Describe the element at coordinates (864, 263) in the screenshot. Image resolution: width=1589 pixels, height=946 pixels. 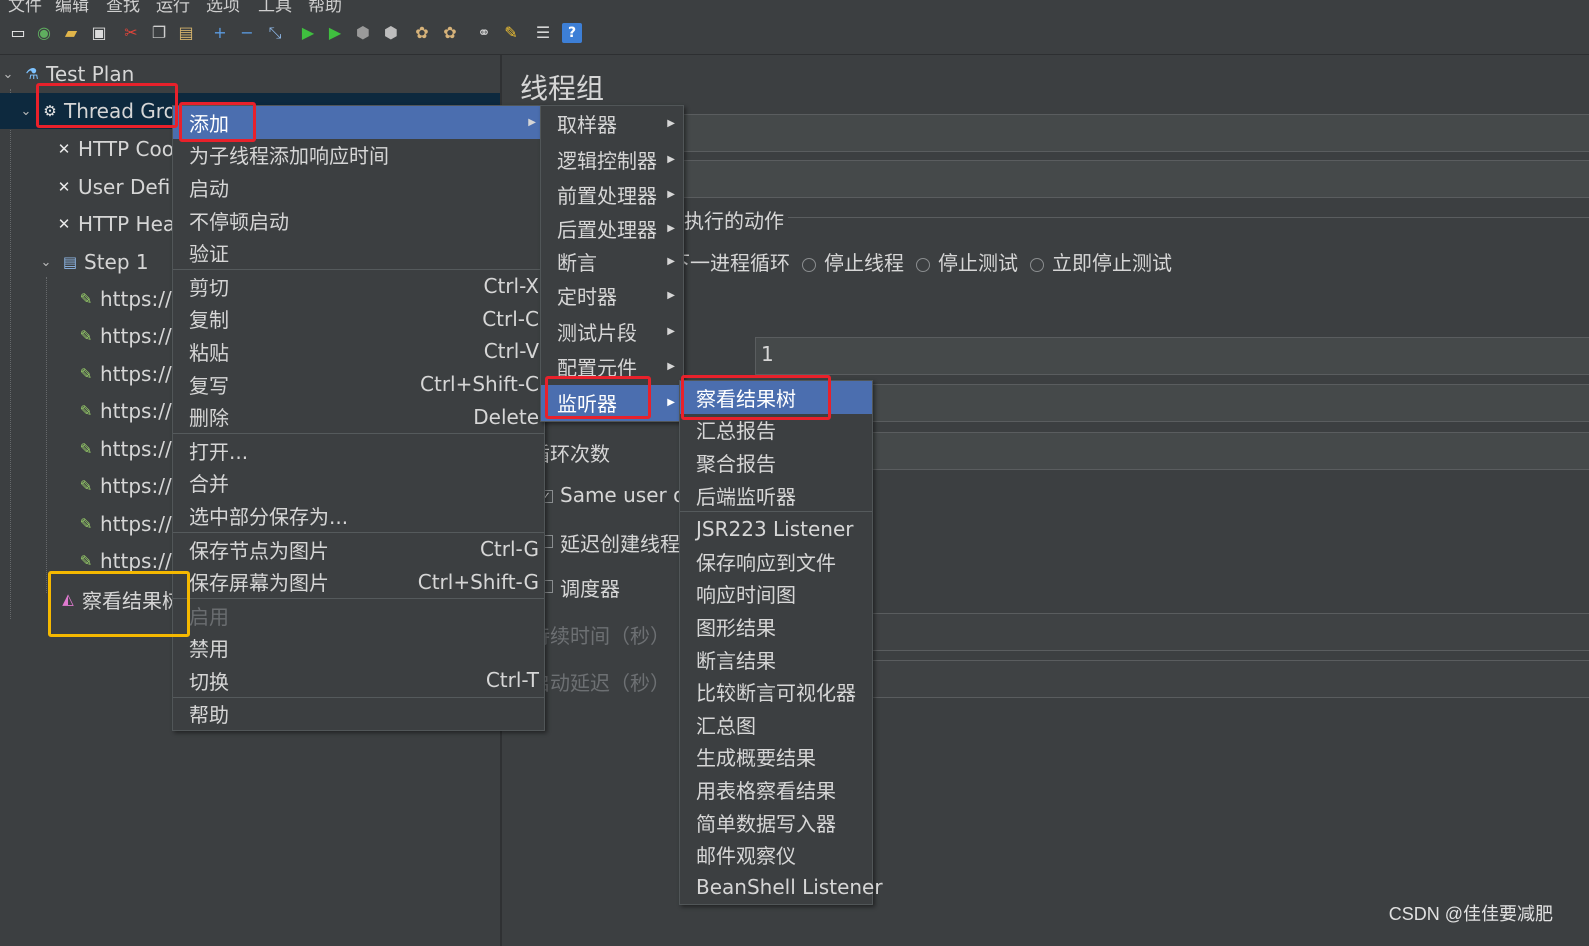
I see `radio-stop-thread: 停止线程` at that location.